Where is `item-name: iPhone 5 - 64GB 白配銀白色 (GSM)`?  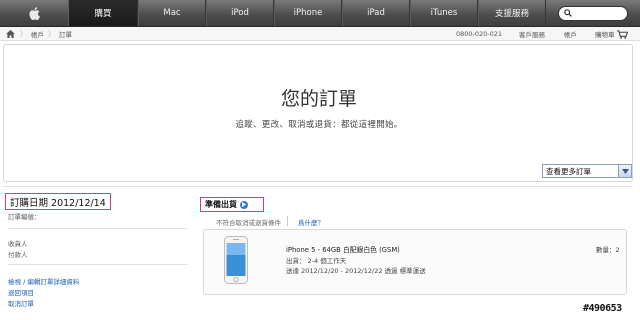
item-name: iPhone 5 - 64GB 白配銀白色 (GSM) is located at coordinates (343, 250).